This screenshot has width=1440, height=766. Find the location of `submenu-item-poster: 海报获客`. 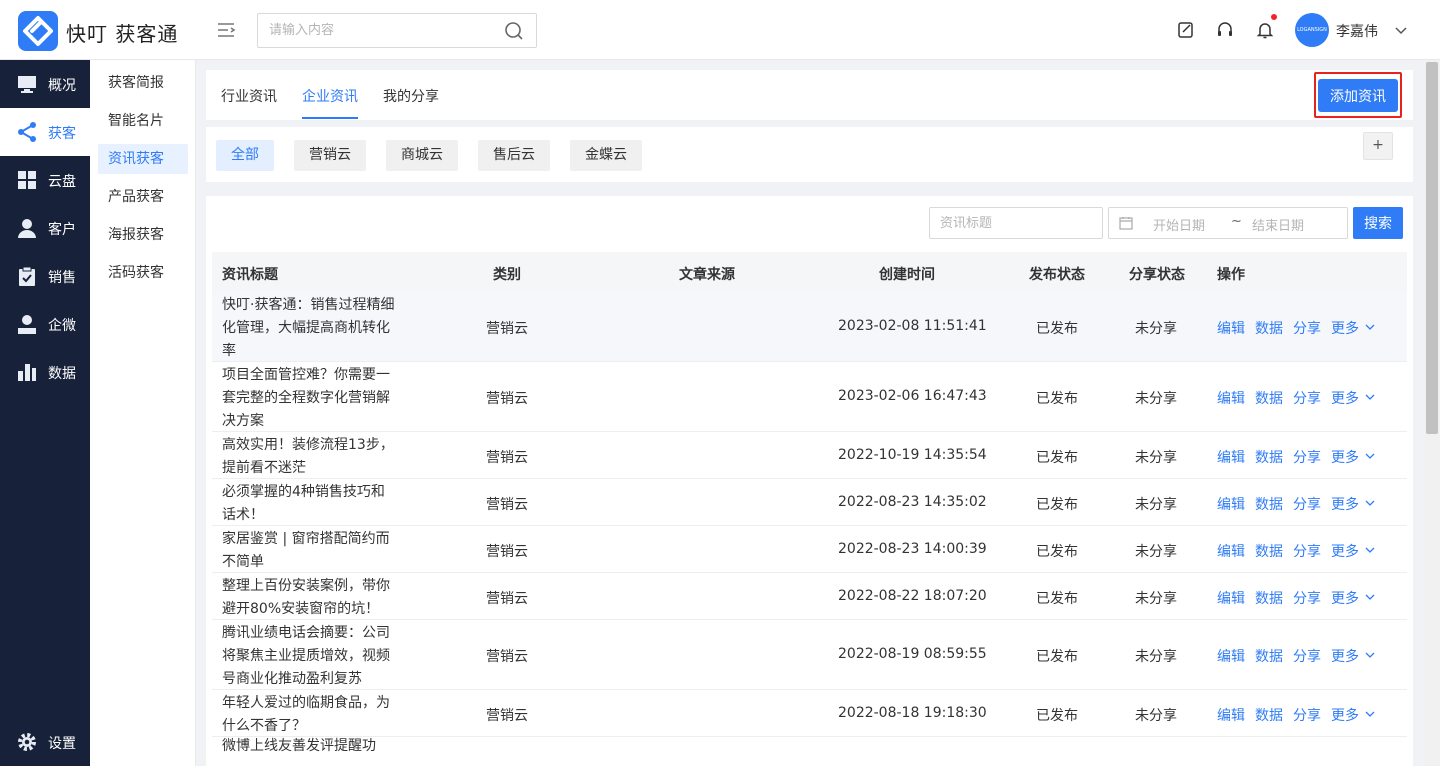

submenu-item-poster: 海报获客 is located at coordinates (143, 235).